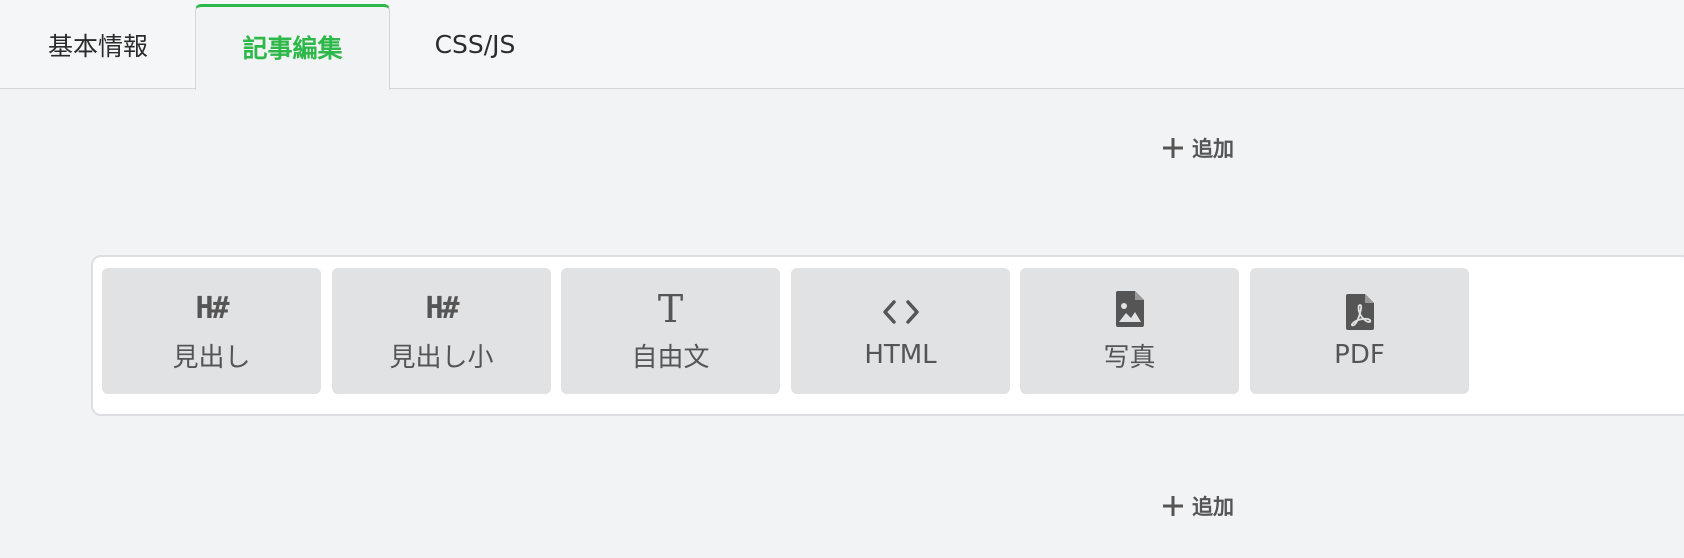 The width and height of the screenshot is (1684, 558). What do you see at coordinates (98, 44) in the screenshot?
I see `tab-basic-info: 基本情報` at bounding box center [98, 44].